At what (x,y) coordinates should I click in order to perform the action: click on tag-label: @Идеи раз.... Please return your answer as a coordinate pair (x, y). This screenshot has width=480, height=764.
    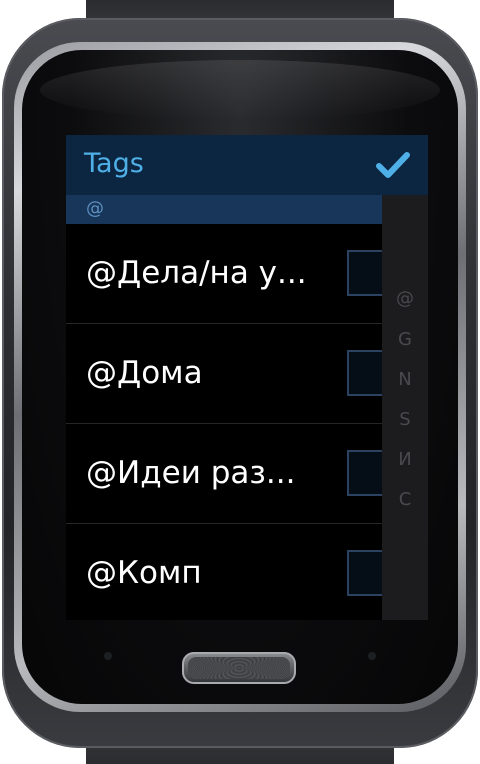
    Looking at the image, I should click on (191, 473).